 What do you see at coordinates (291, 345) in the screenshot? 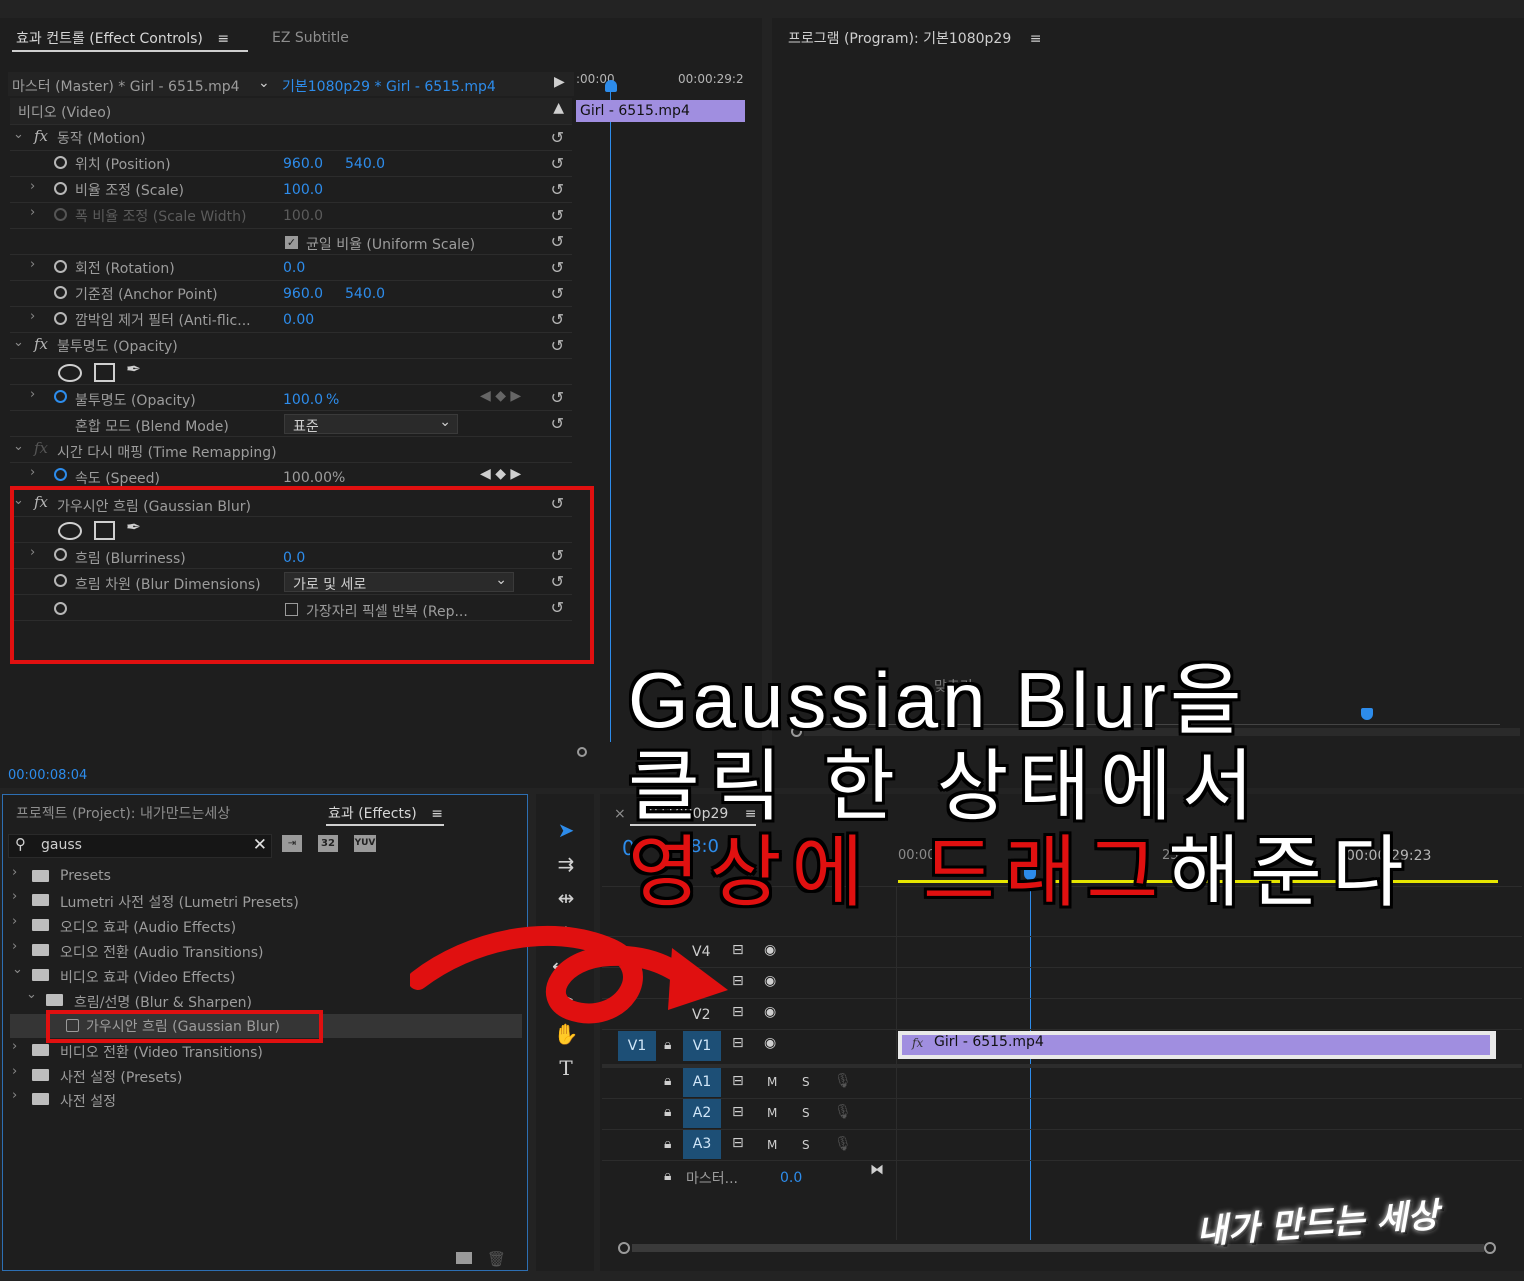
I see `opacity-section-row: ⌄ fx 불투명도 (Opacity) ↺` at bounding box center [291, 345].